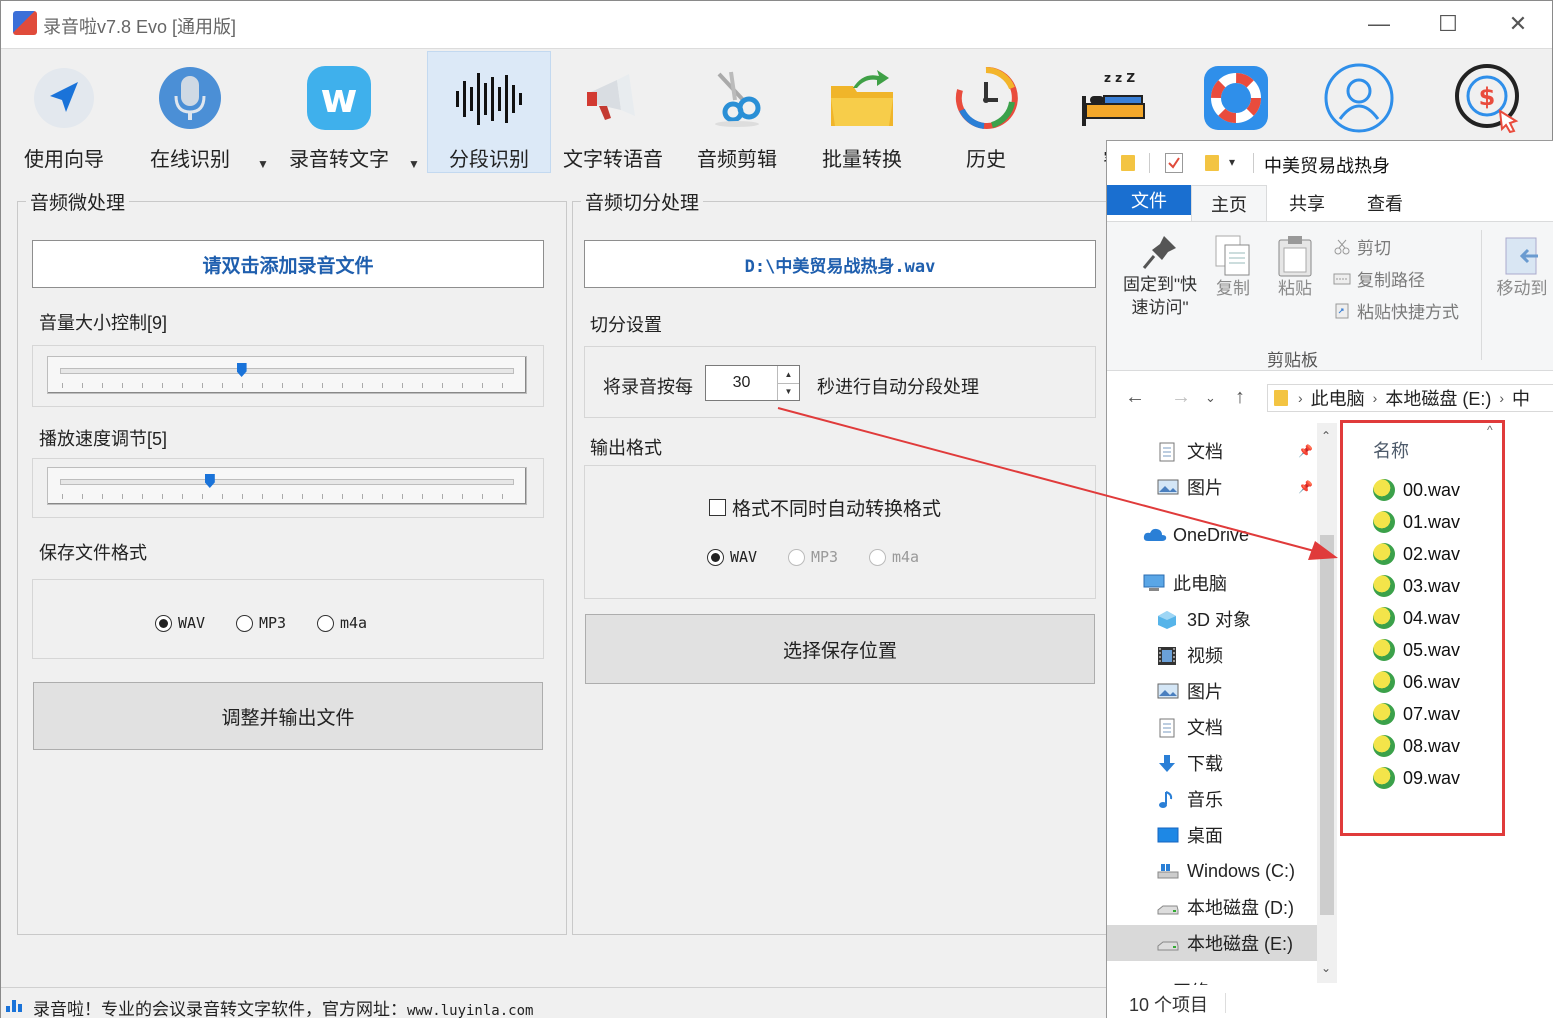 Image resolution: width=1553 pixels, height=1018 pixels. Describe the element at coordinates (1212, 655) in the screenshot. I see `nav-item-videos: 视频` at that location.